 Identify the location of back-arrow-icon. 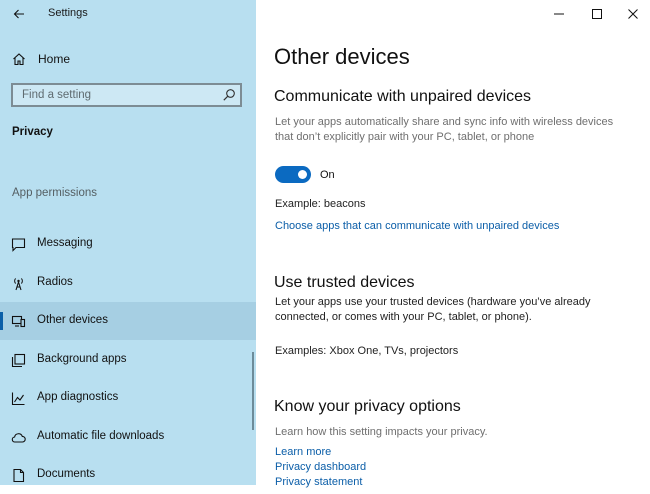
(18, 14).